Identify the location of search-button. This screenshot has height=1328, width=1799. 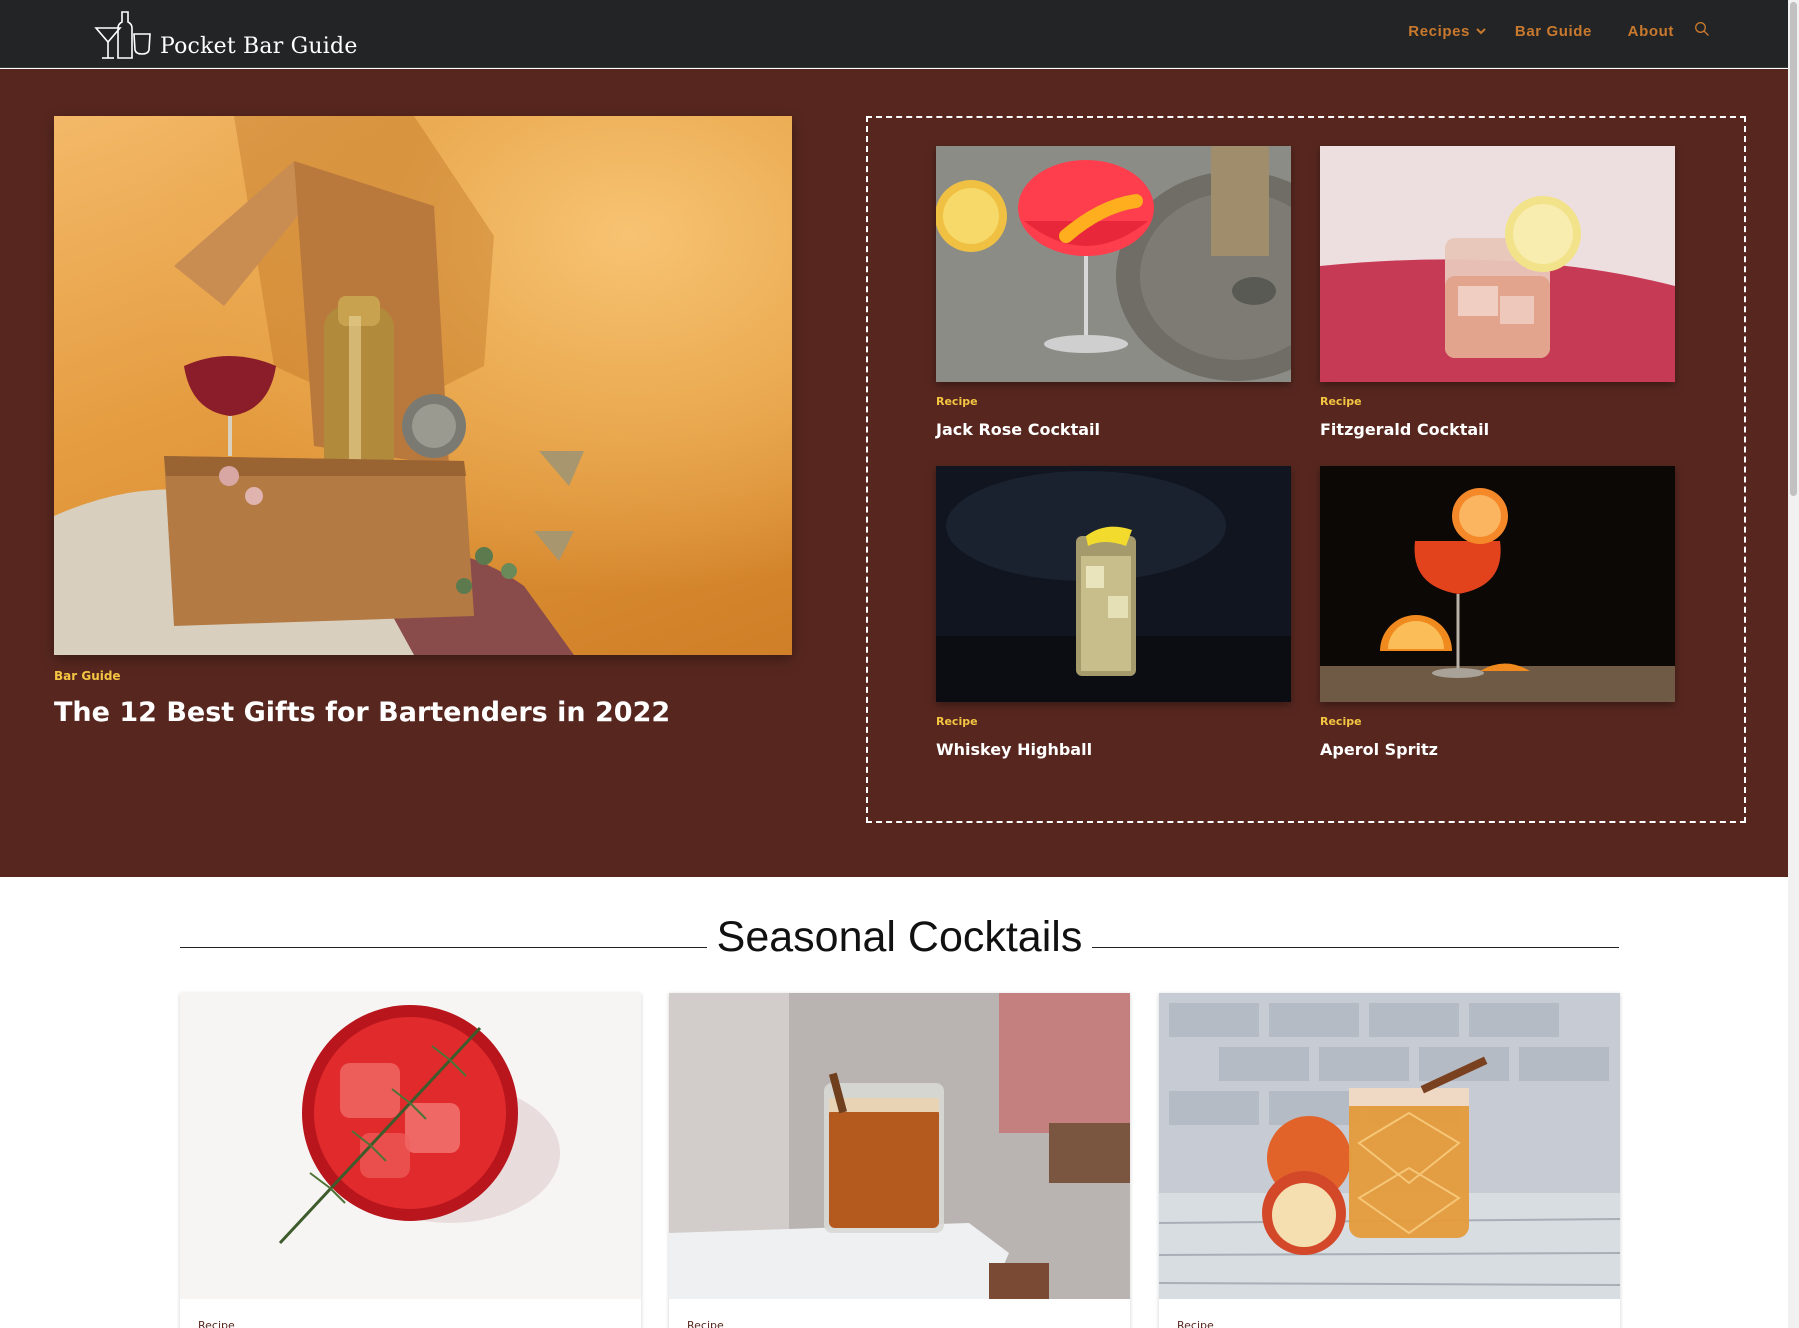
(1702, 31).